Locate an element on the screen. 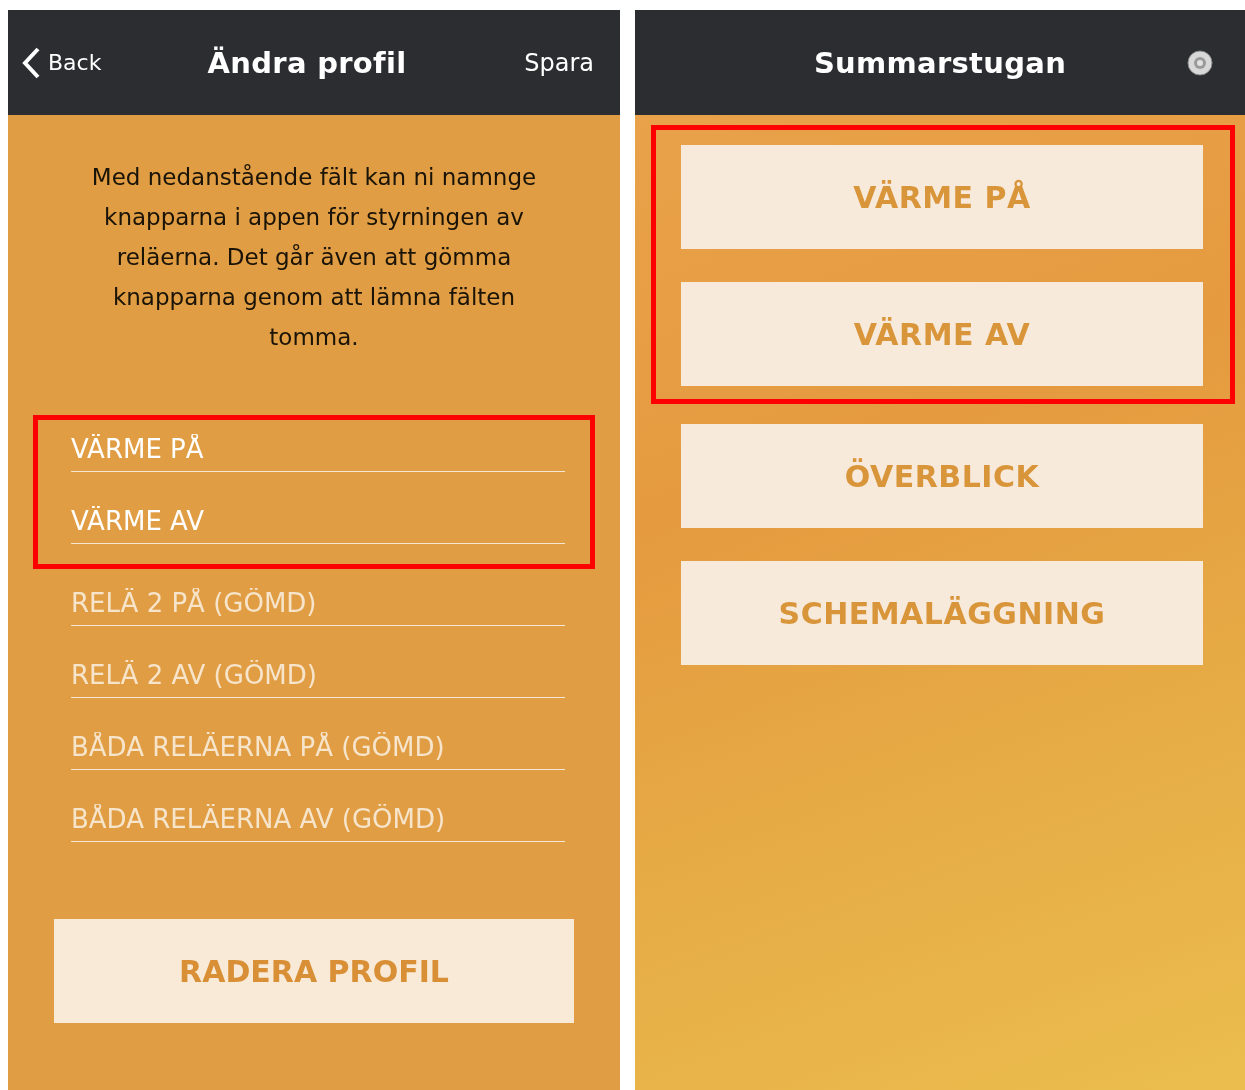 The height and width of the screenshot is (1090, 1245). menu-button: SCHEMALÄGGNING is located at coordinates (942, 613).